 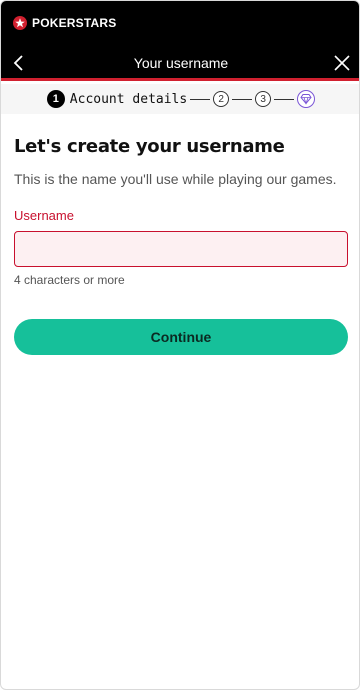 What do you see at coordinates (263, 99) in the screenshot?
I see `step-3-indicator: 3` at bounding box center [263, 99].